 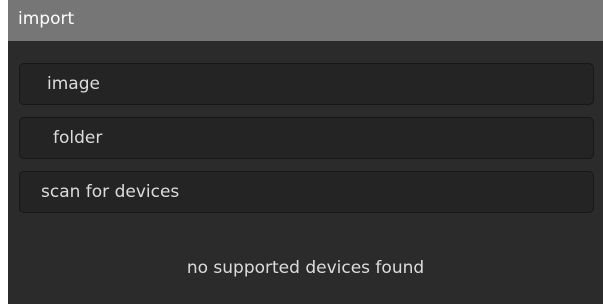 I want to click on scan-devices-label: scan for devices, so click(x=110, y=192).